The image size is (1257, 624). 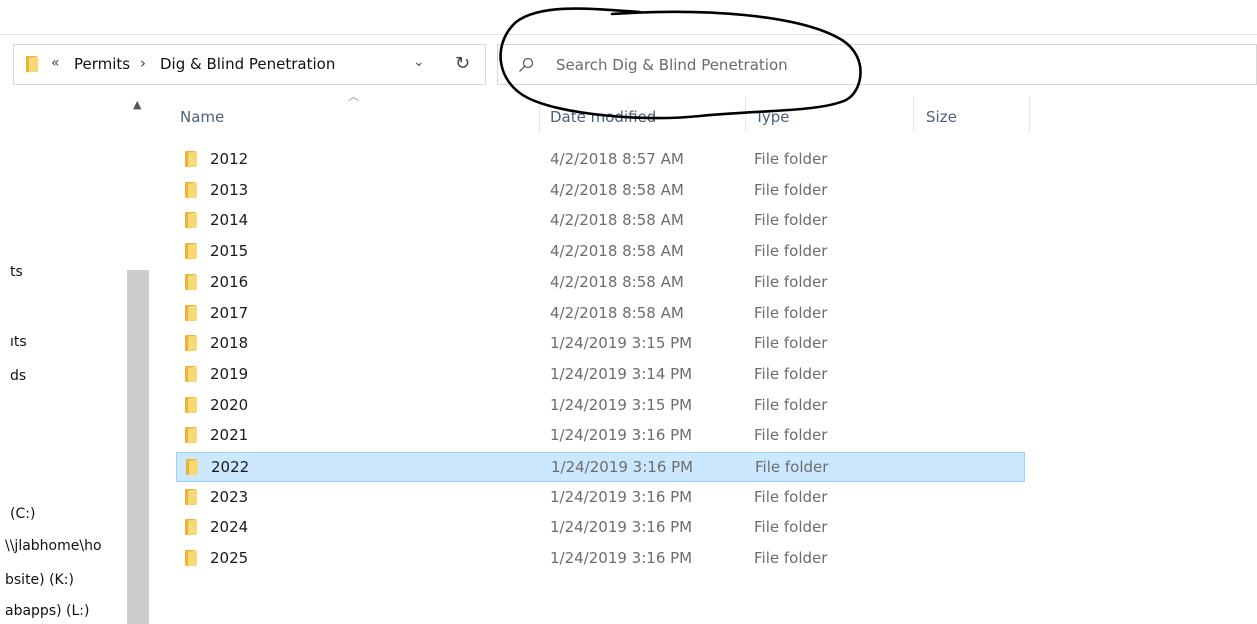 What do you see at coordinates (229, 220) in the screenshot?
I see `file-name: 2014` at bounding box center [229, 220].